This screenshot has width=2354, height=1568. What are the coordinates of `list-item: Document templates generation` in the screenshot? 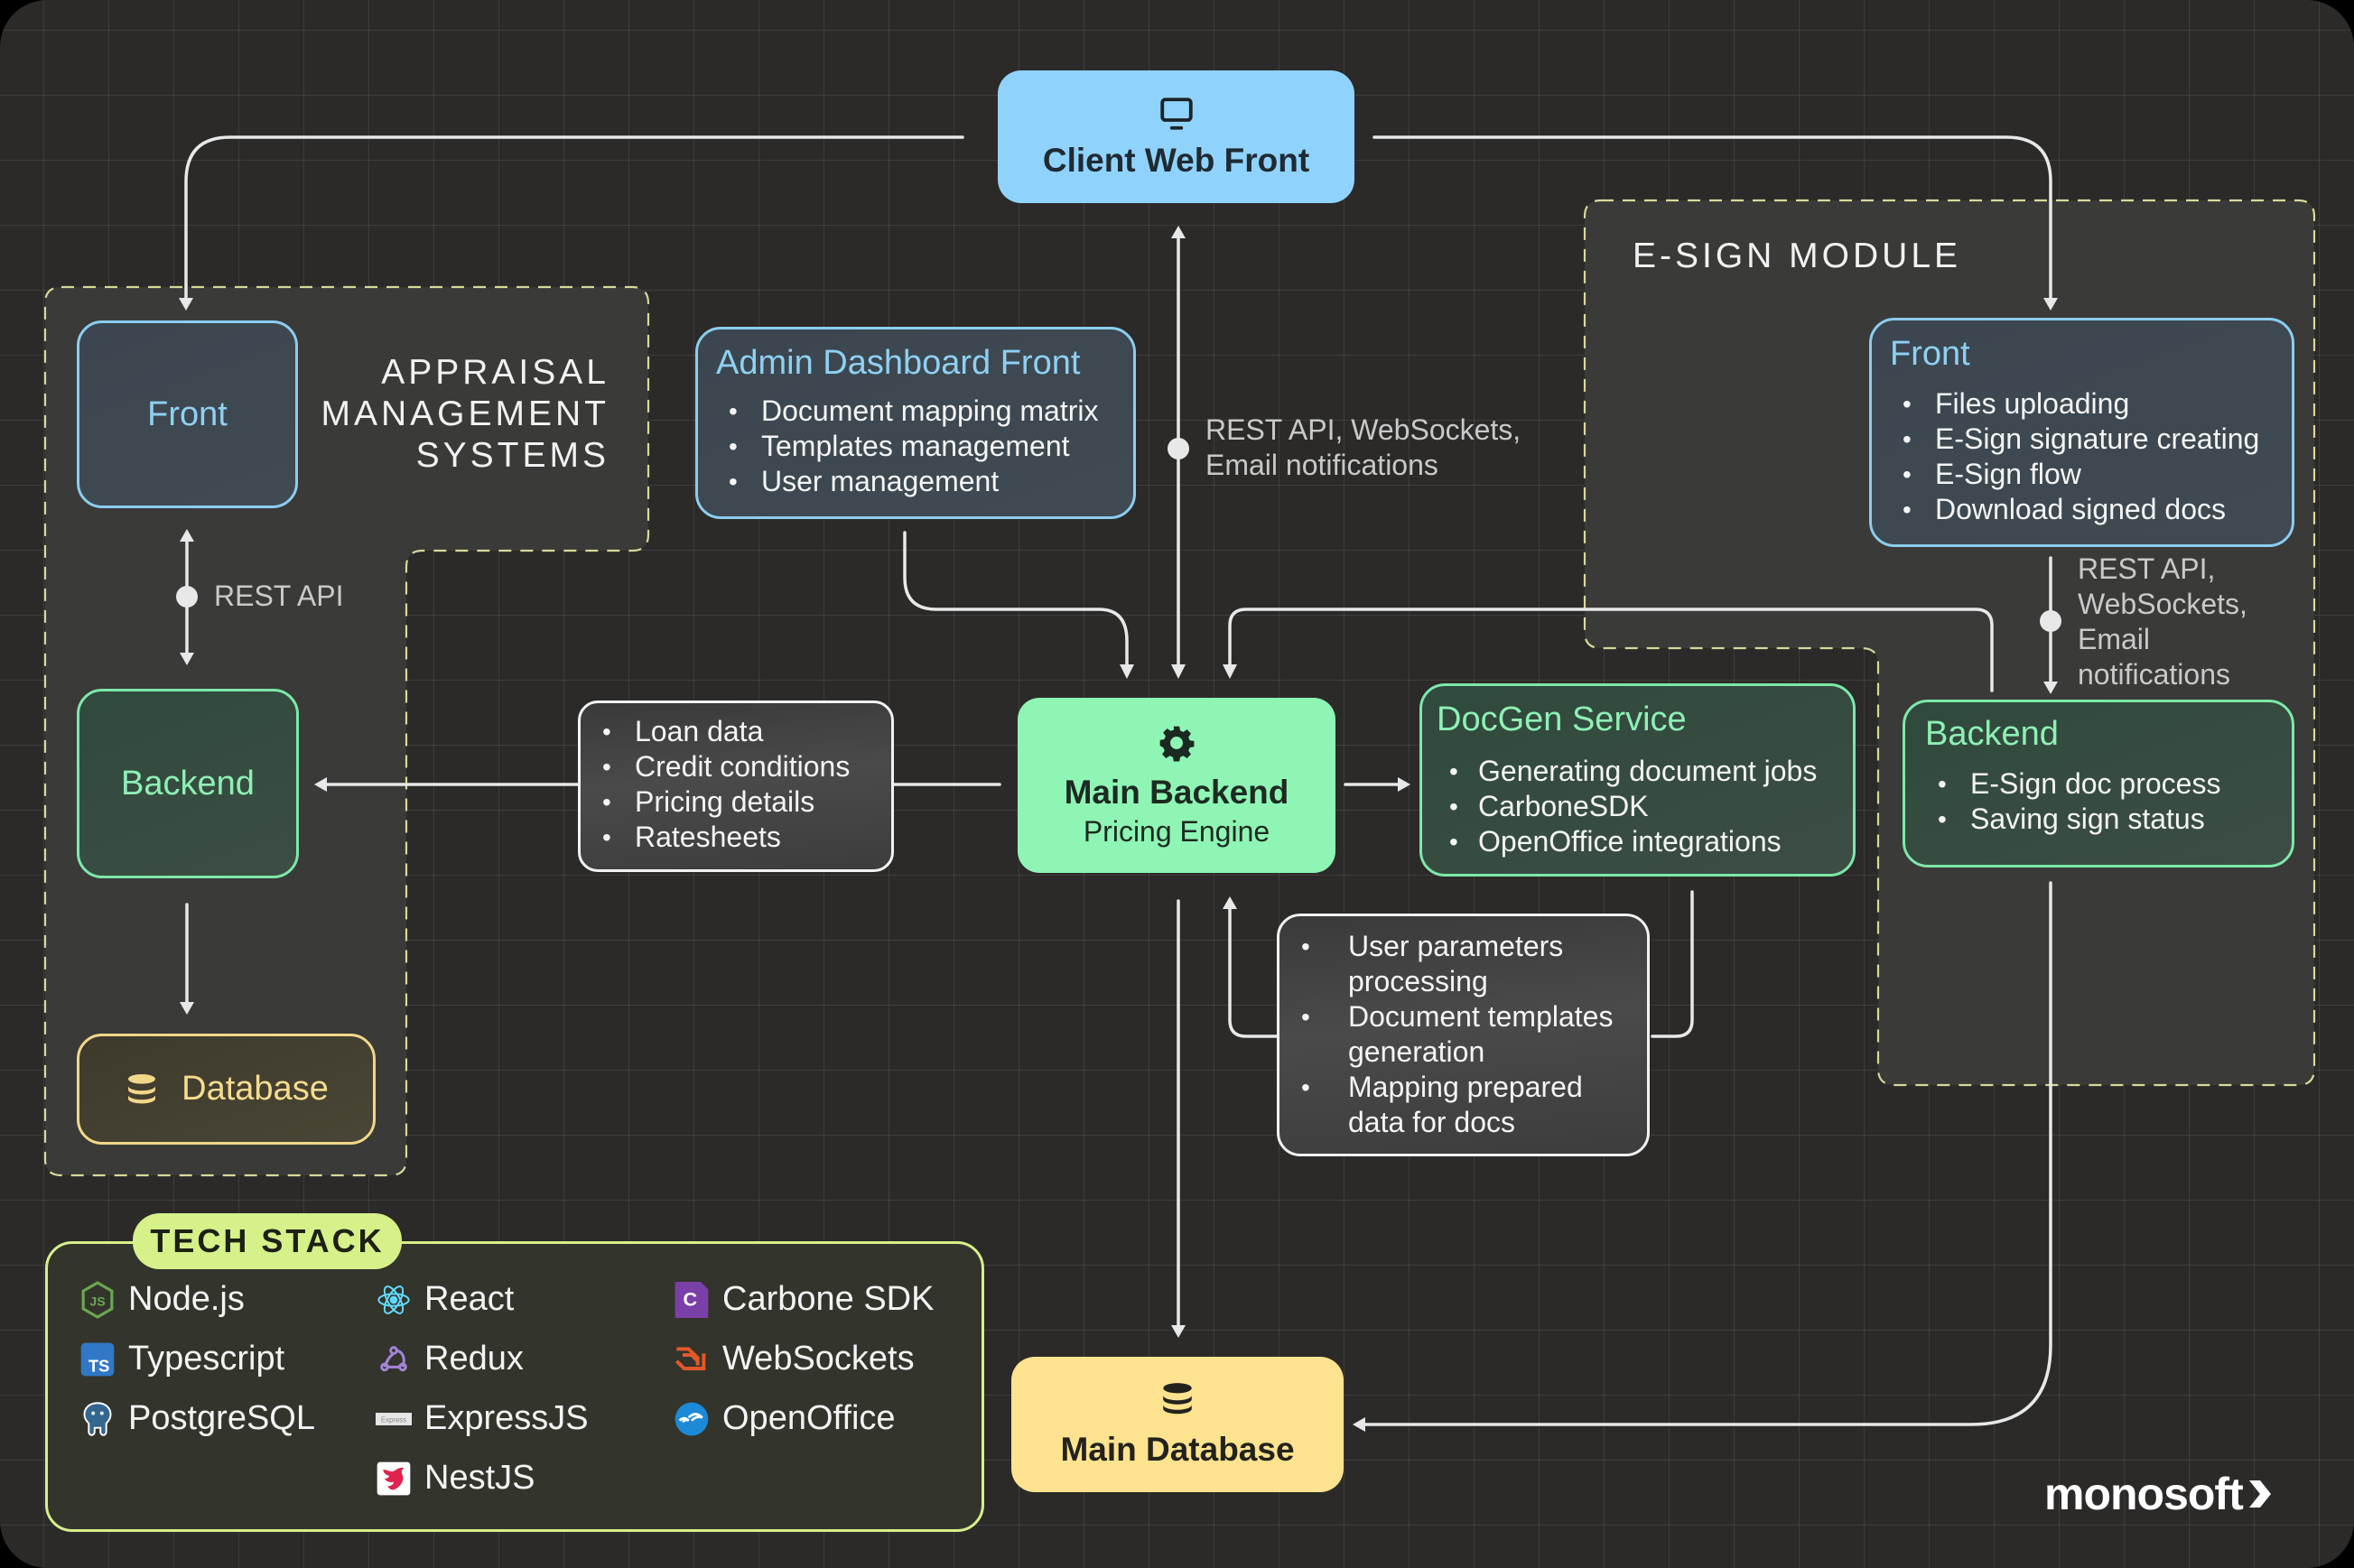 It's located at (1463, 1034).